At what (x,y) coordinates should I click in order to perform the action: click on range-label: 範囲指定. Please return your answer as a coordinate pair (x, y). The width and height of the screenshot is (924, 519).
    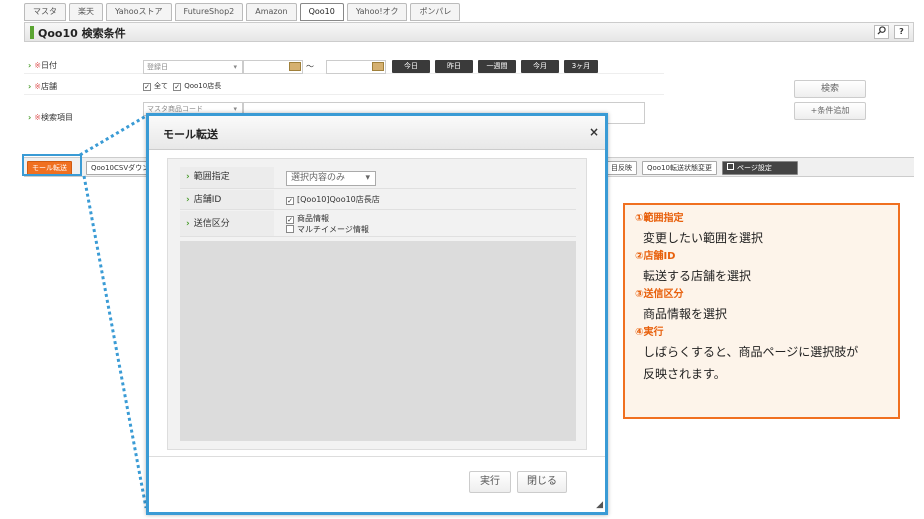
    Looking at the image, I should click on (211, 177).